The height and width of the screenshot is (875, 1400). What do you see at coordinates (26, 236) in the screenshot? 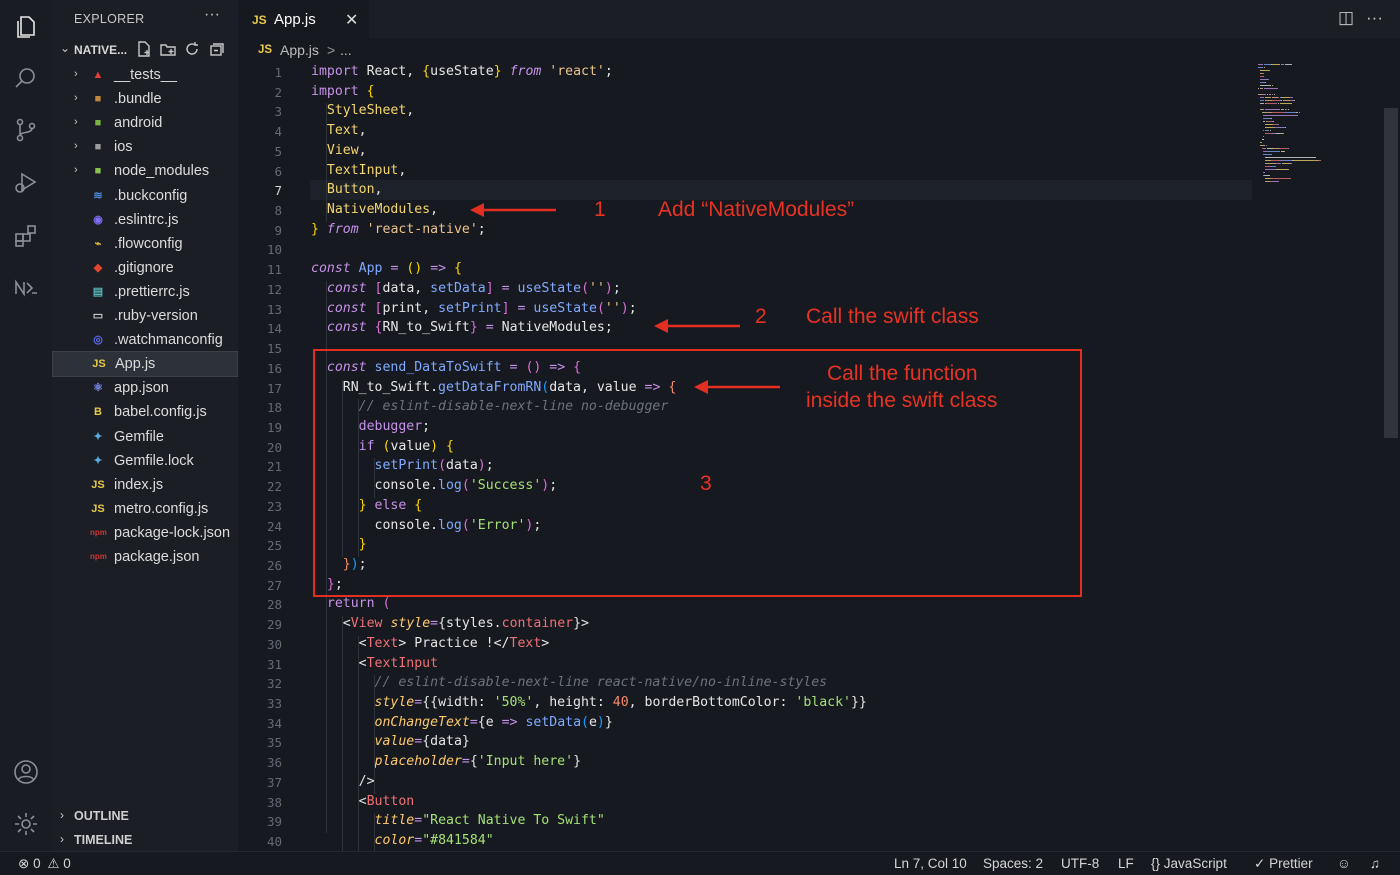
I see `extensions-icon` at bounding box center [26, 236].